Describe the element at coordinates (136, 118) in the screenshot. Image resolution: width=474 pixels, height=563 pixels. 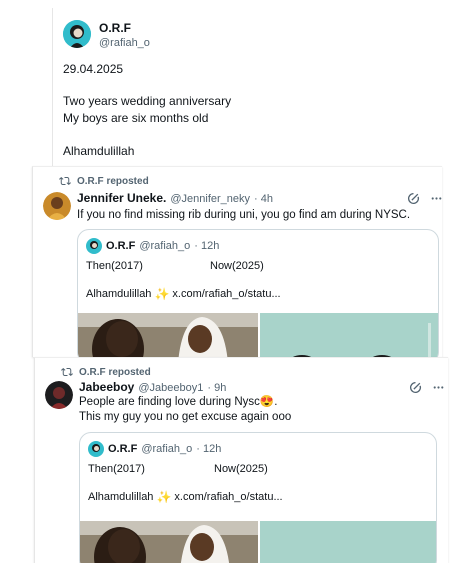
I see `post-line: My boys are six months old` at that location.